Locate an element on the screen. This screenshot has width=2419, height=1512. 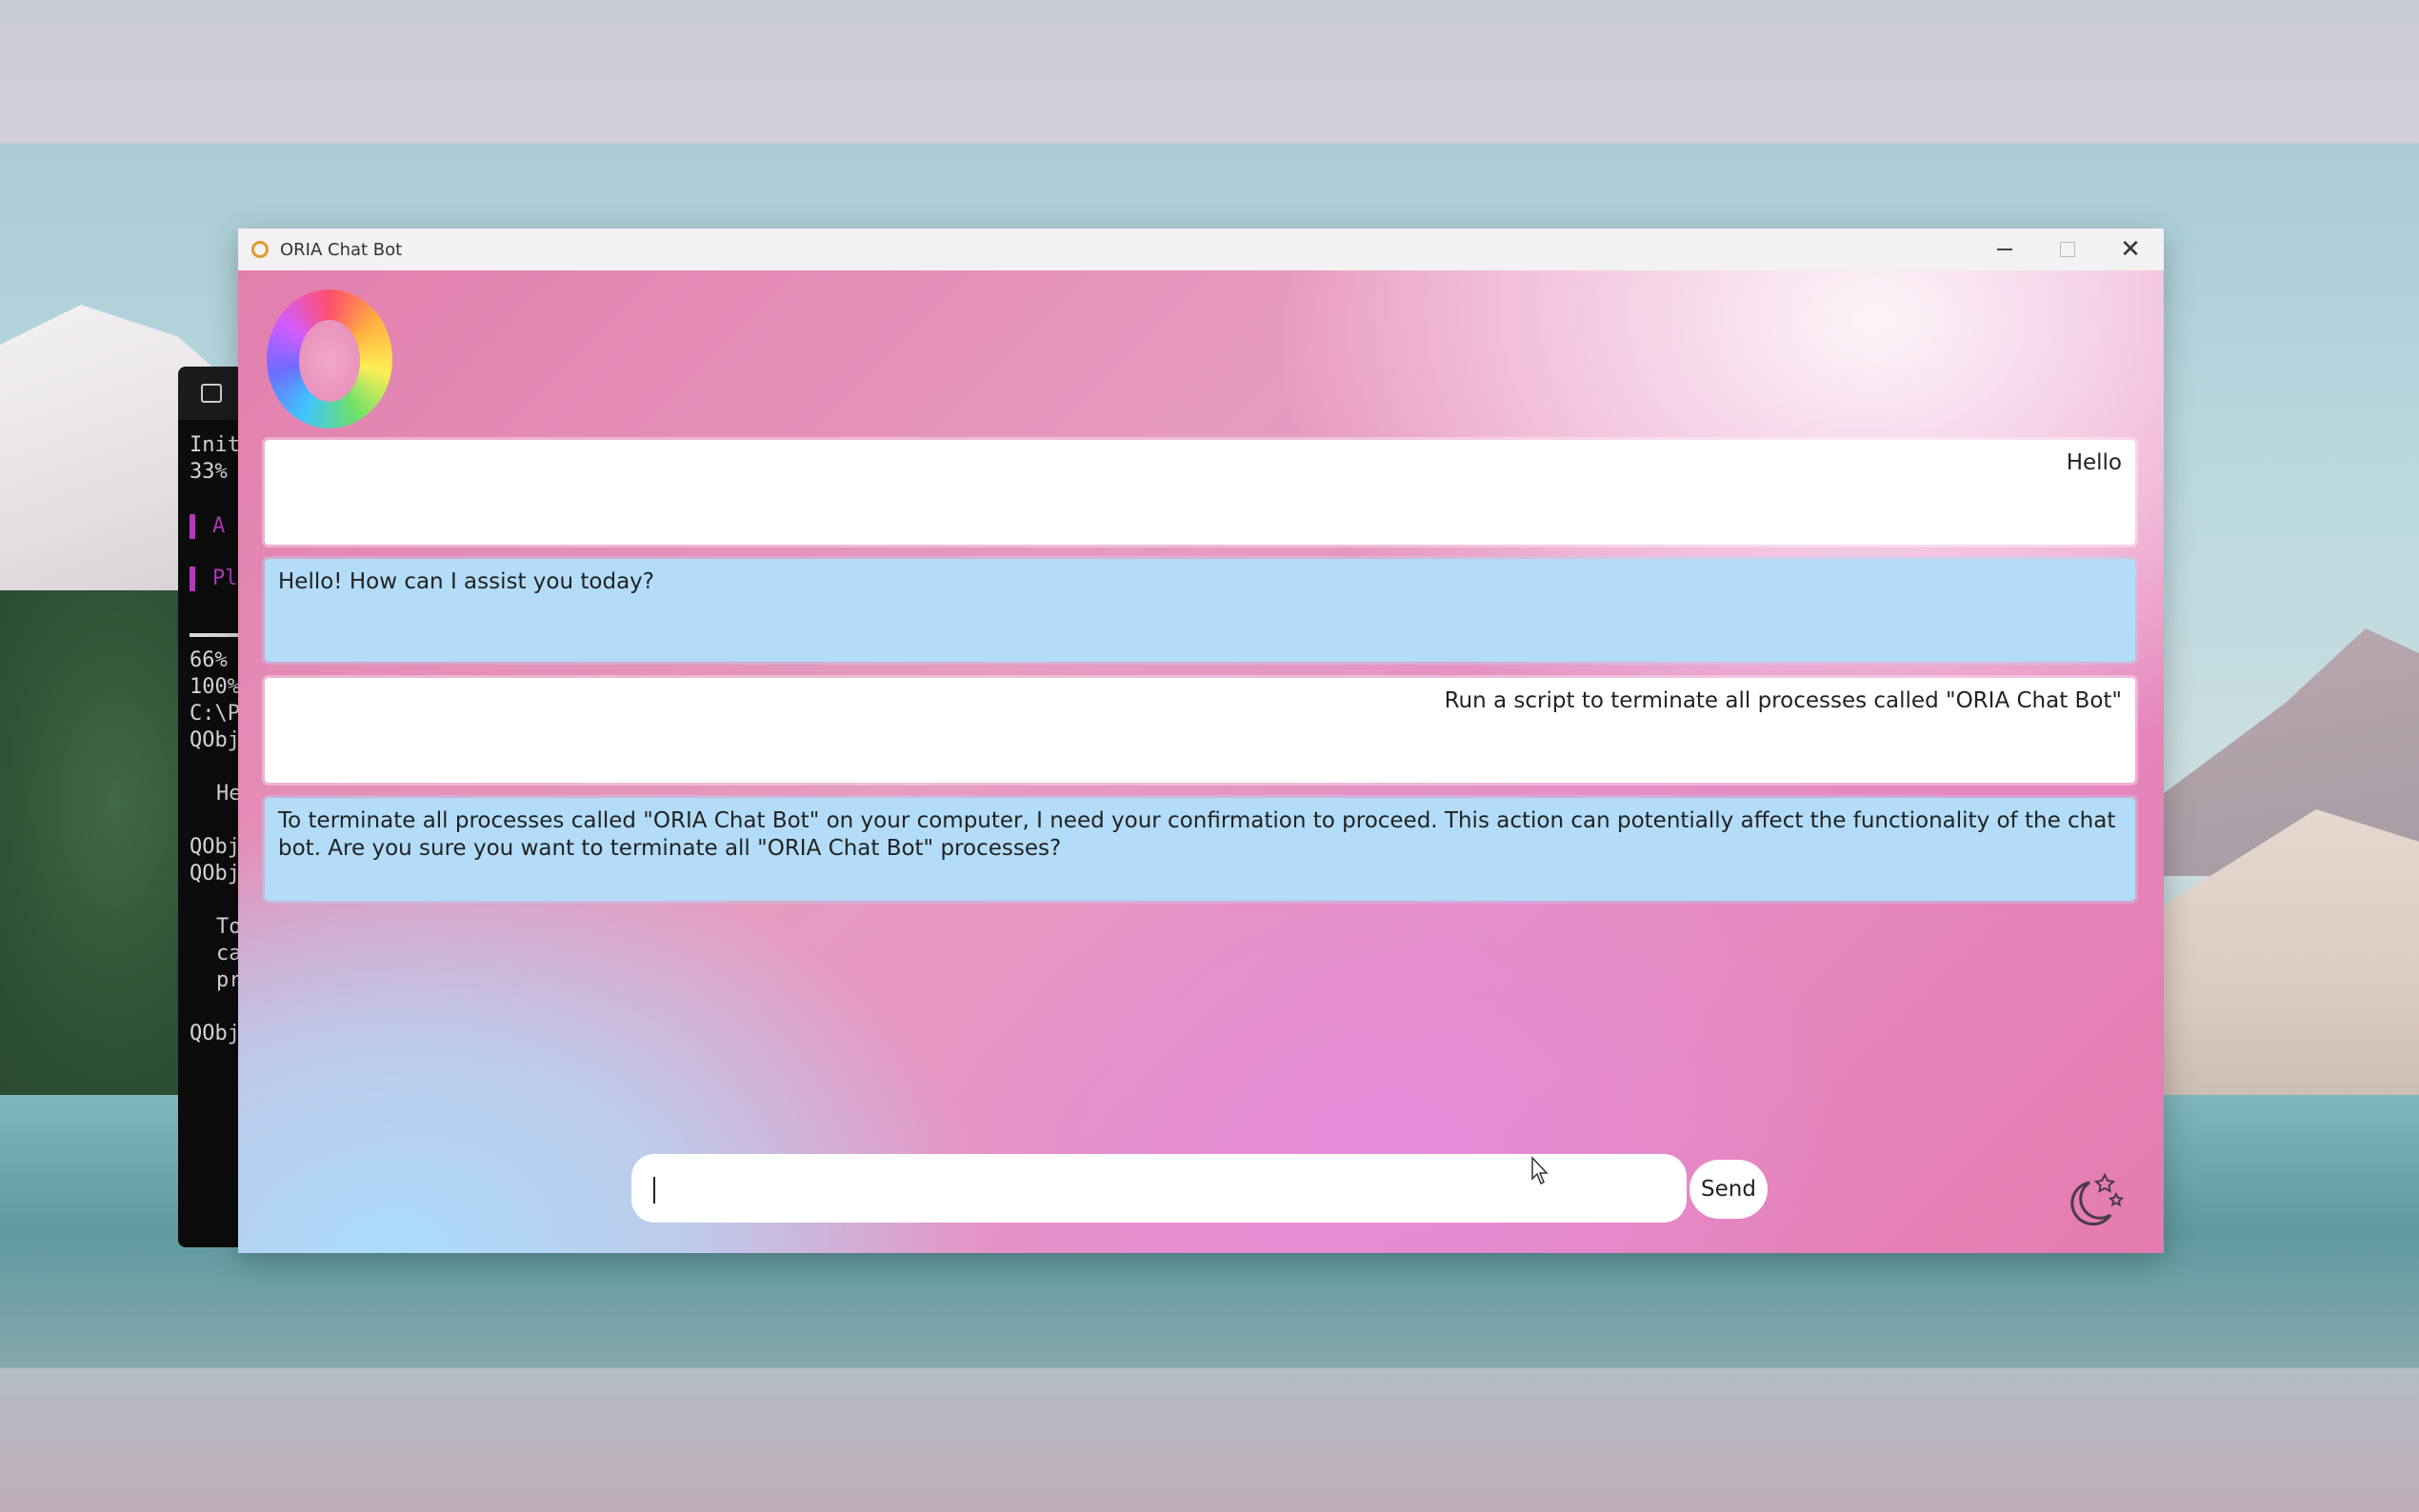
minimize-icon is located at coordinates (2005, 249).